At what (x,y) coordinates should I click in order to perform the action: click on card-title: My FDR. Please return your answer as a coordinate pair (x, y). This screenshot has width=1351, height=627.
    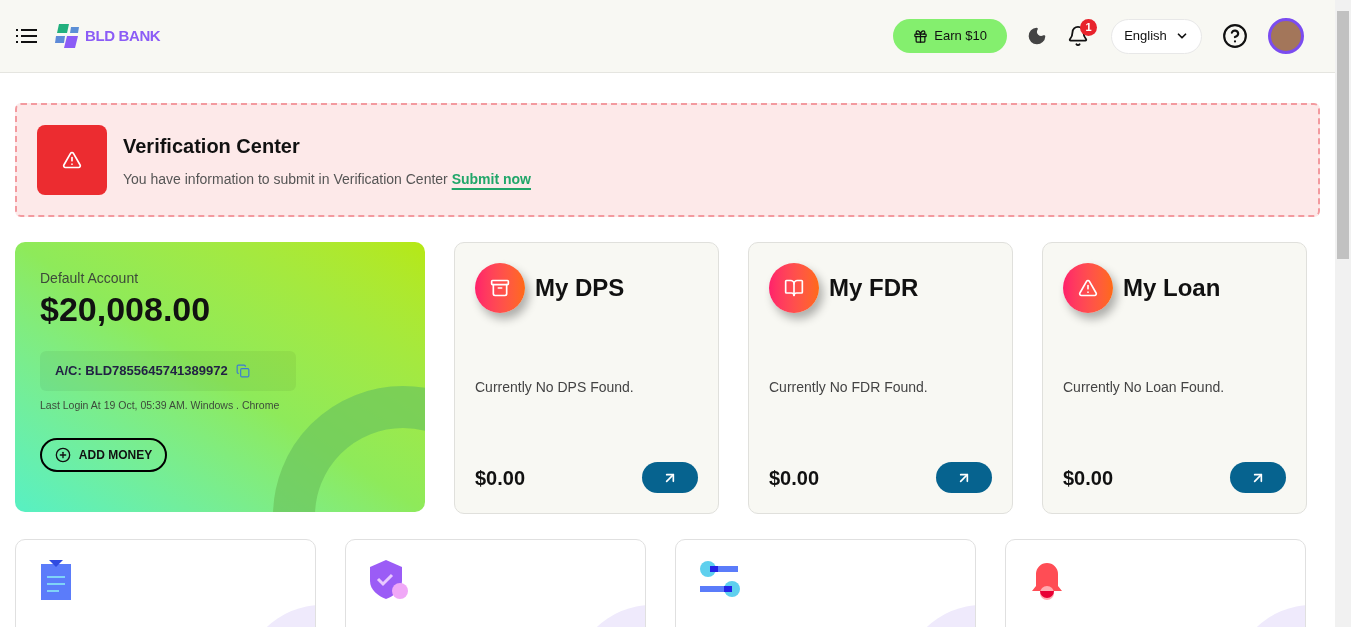
    Looking at the image, I should click on (874, 288).